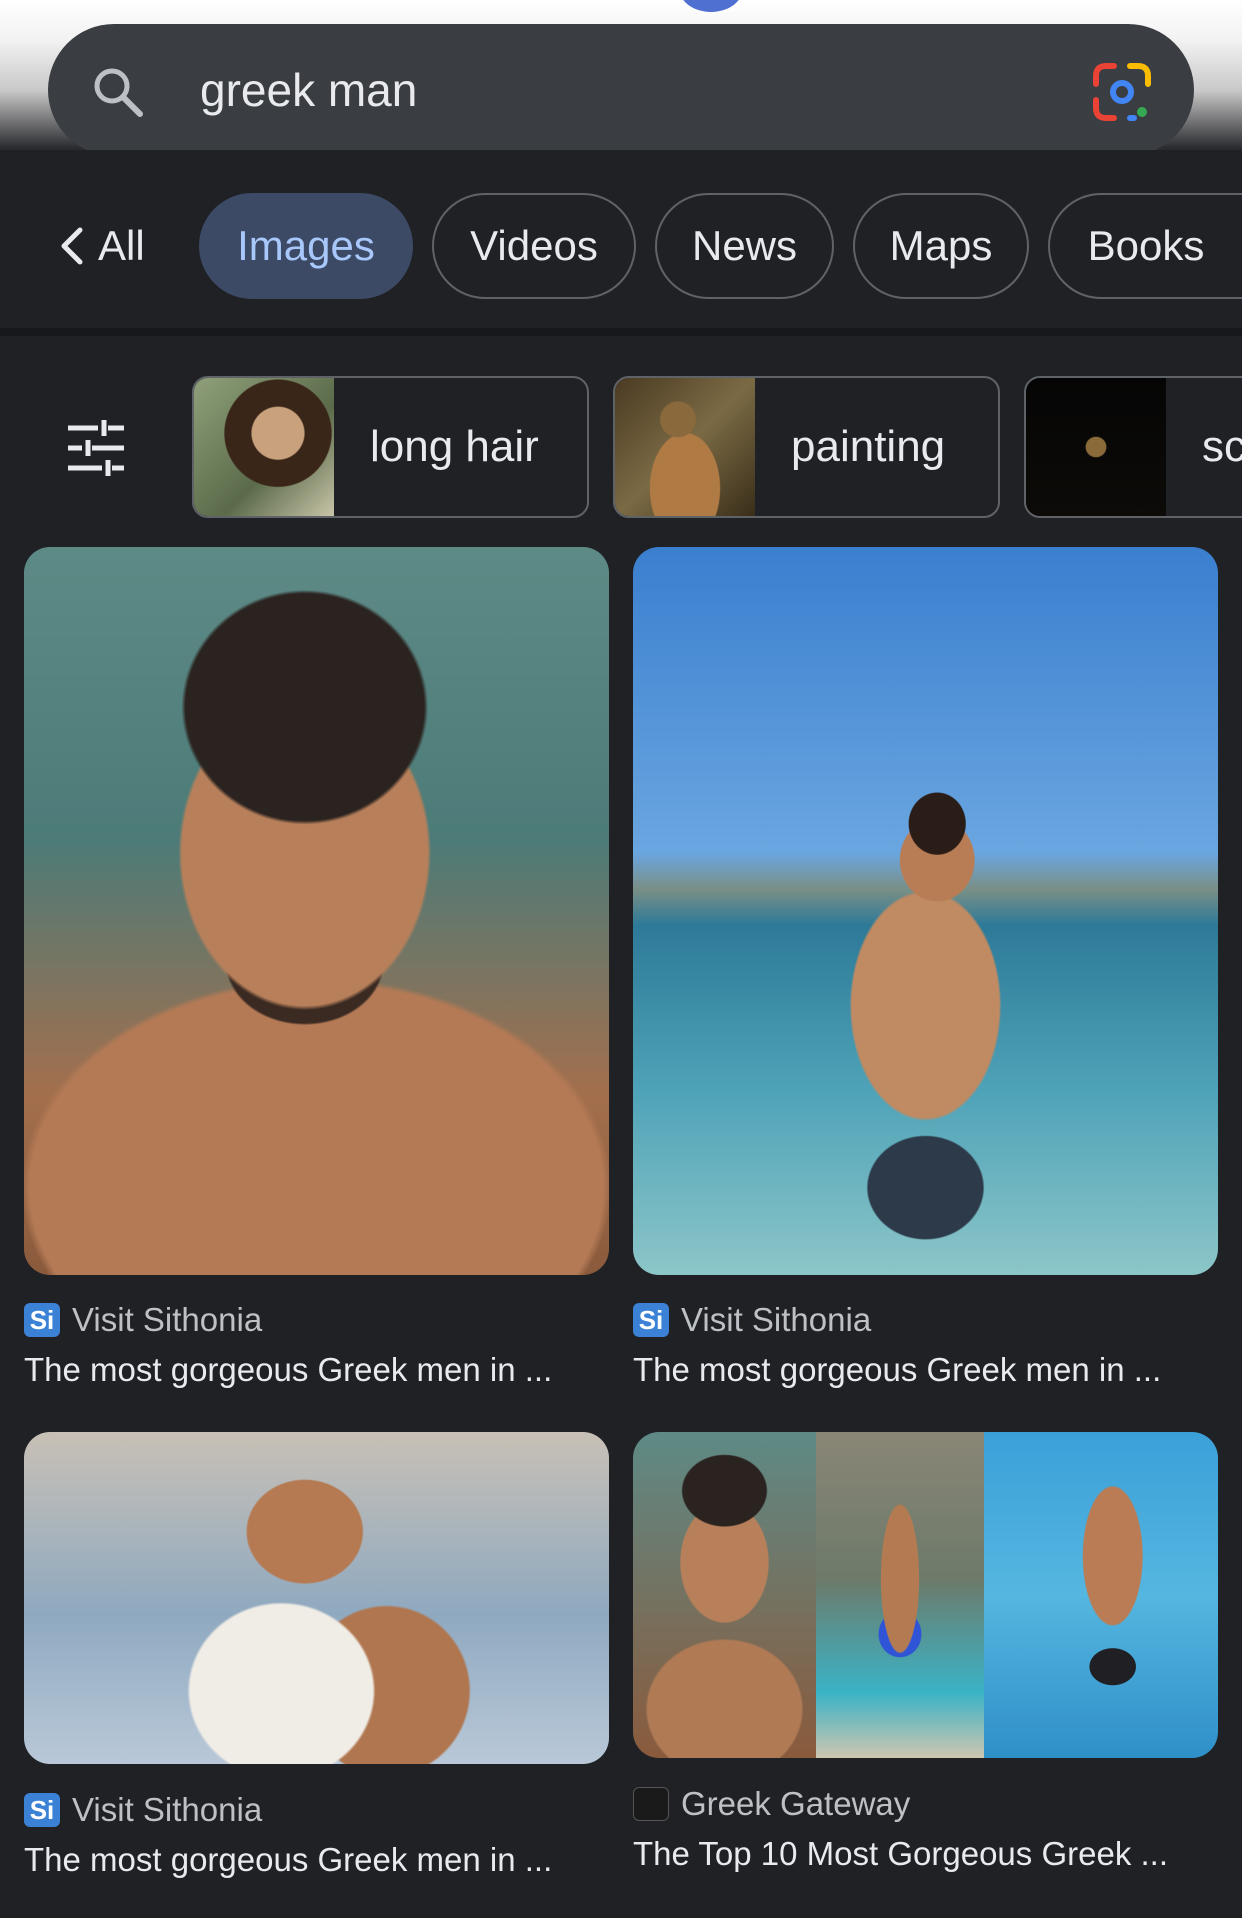 Image resolution: width=1242 pixels, height=1918 pixels. I want to click on chip-painting: painting, so click(806, 447).